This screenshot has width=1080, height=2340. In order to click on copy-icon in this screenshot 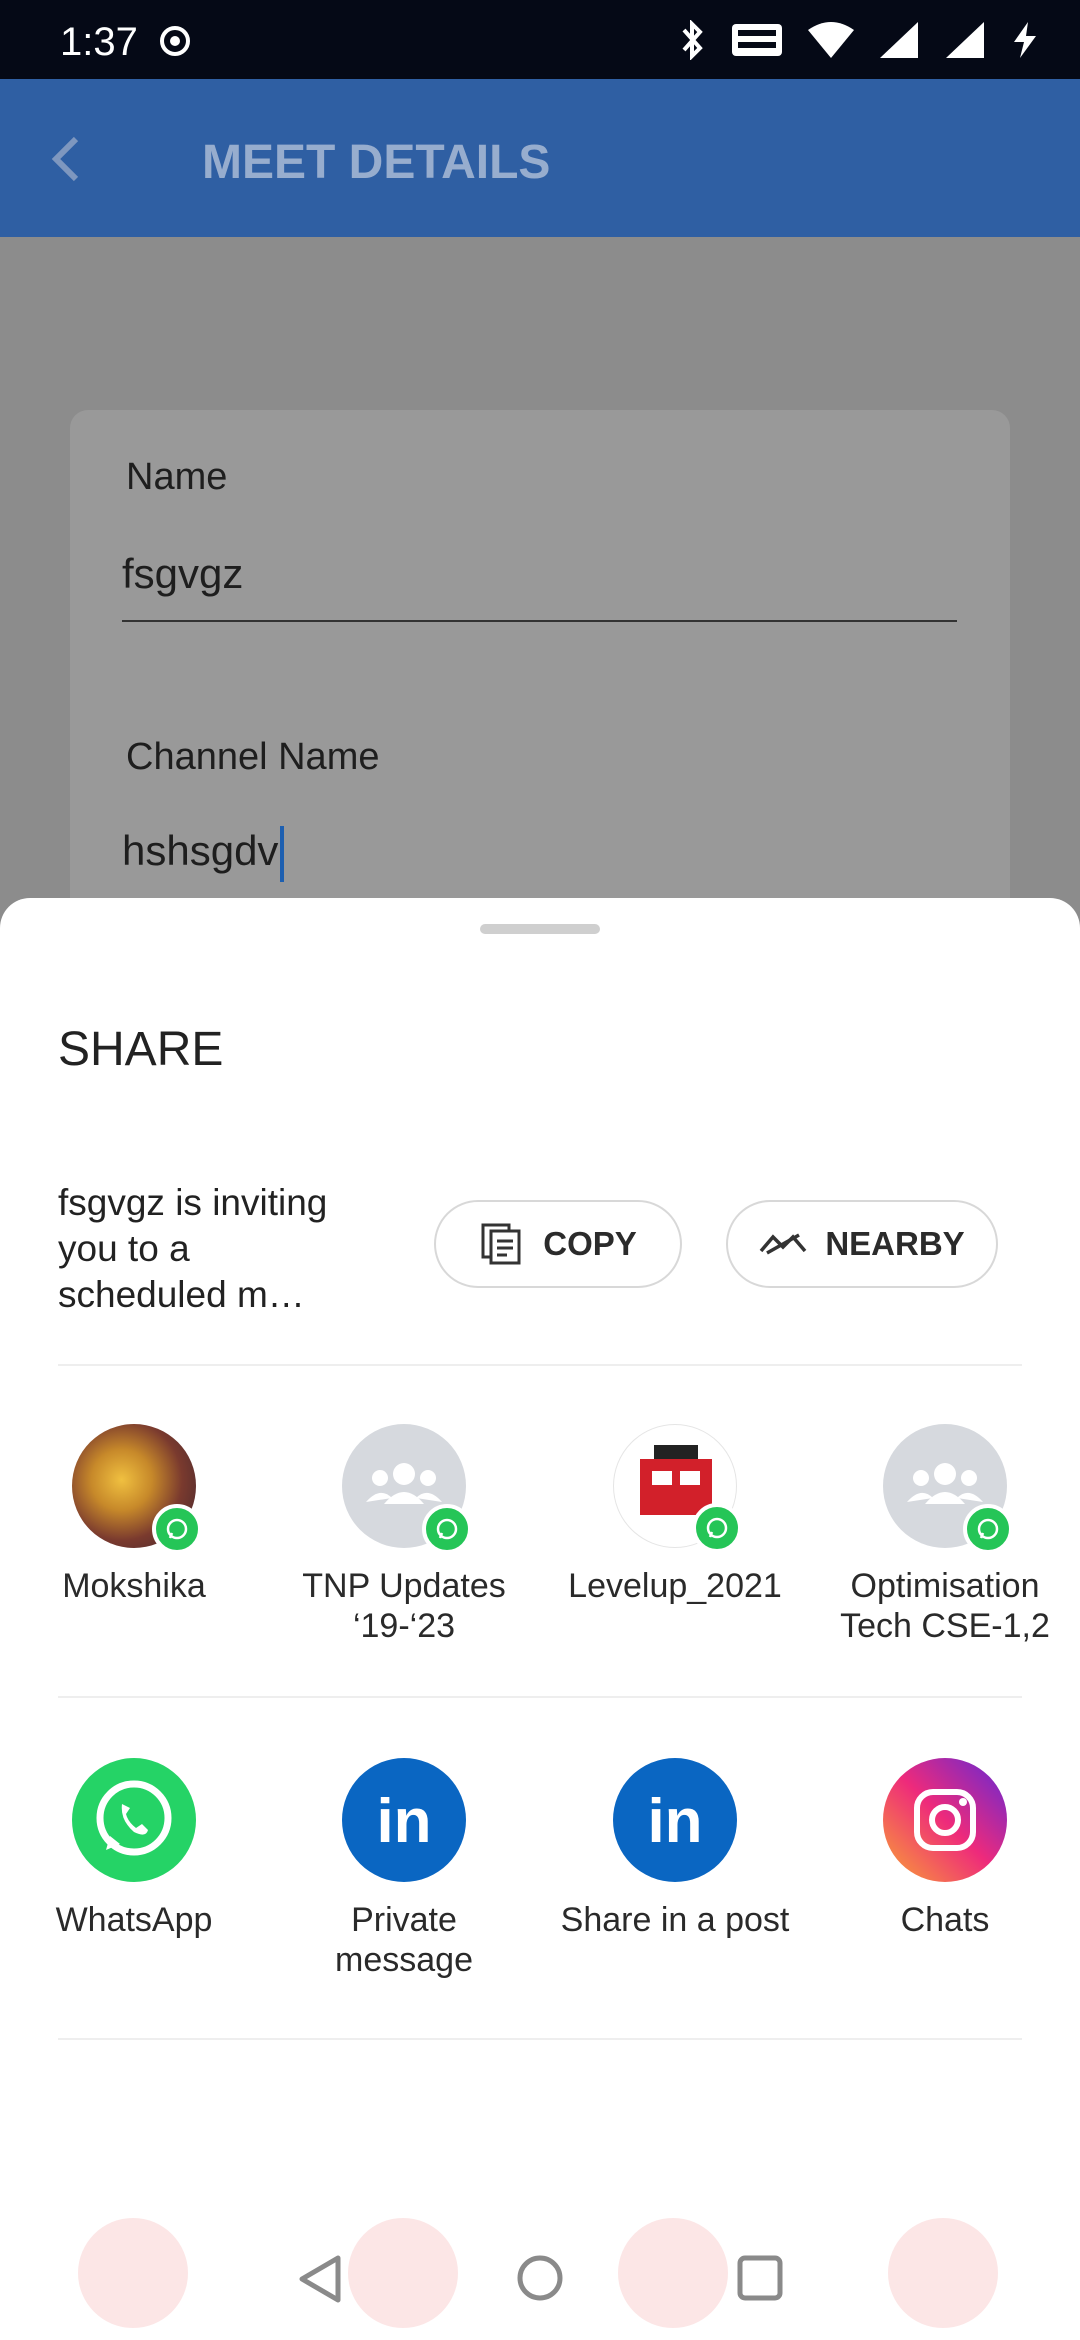, I will do `click(501, 1244)`.